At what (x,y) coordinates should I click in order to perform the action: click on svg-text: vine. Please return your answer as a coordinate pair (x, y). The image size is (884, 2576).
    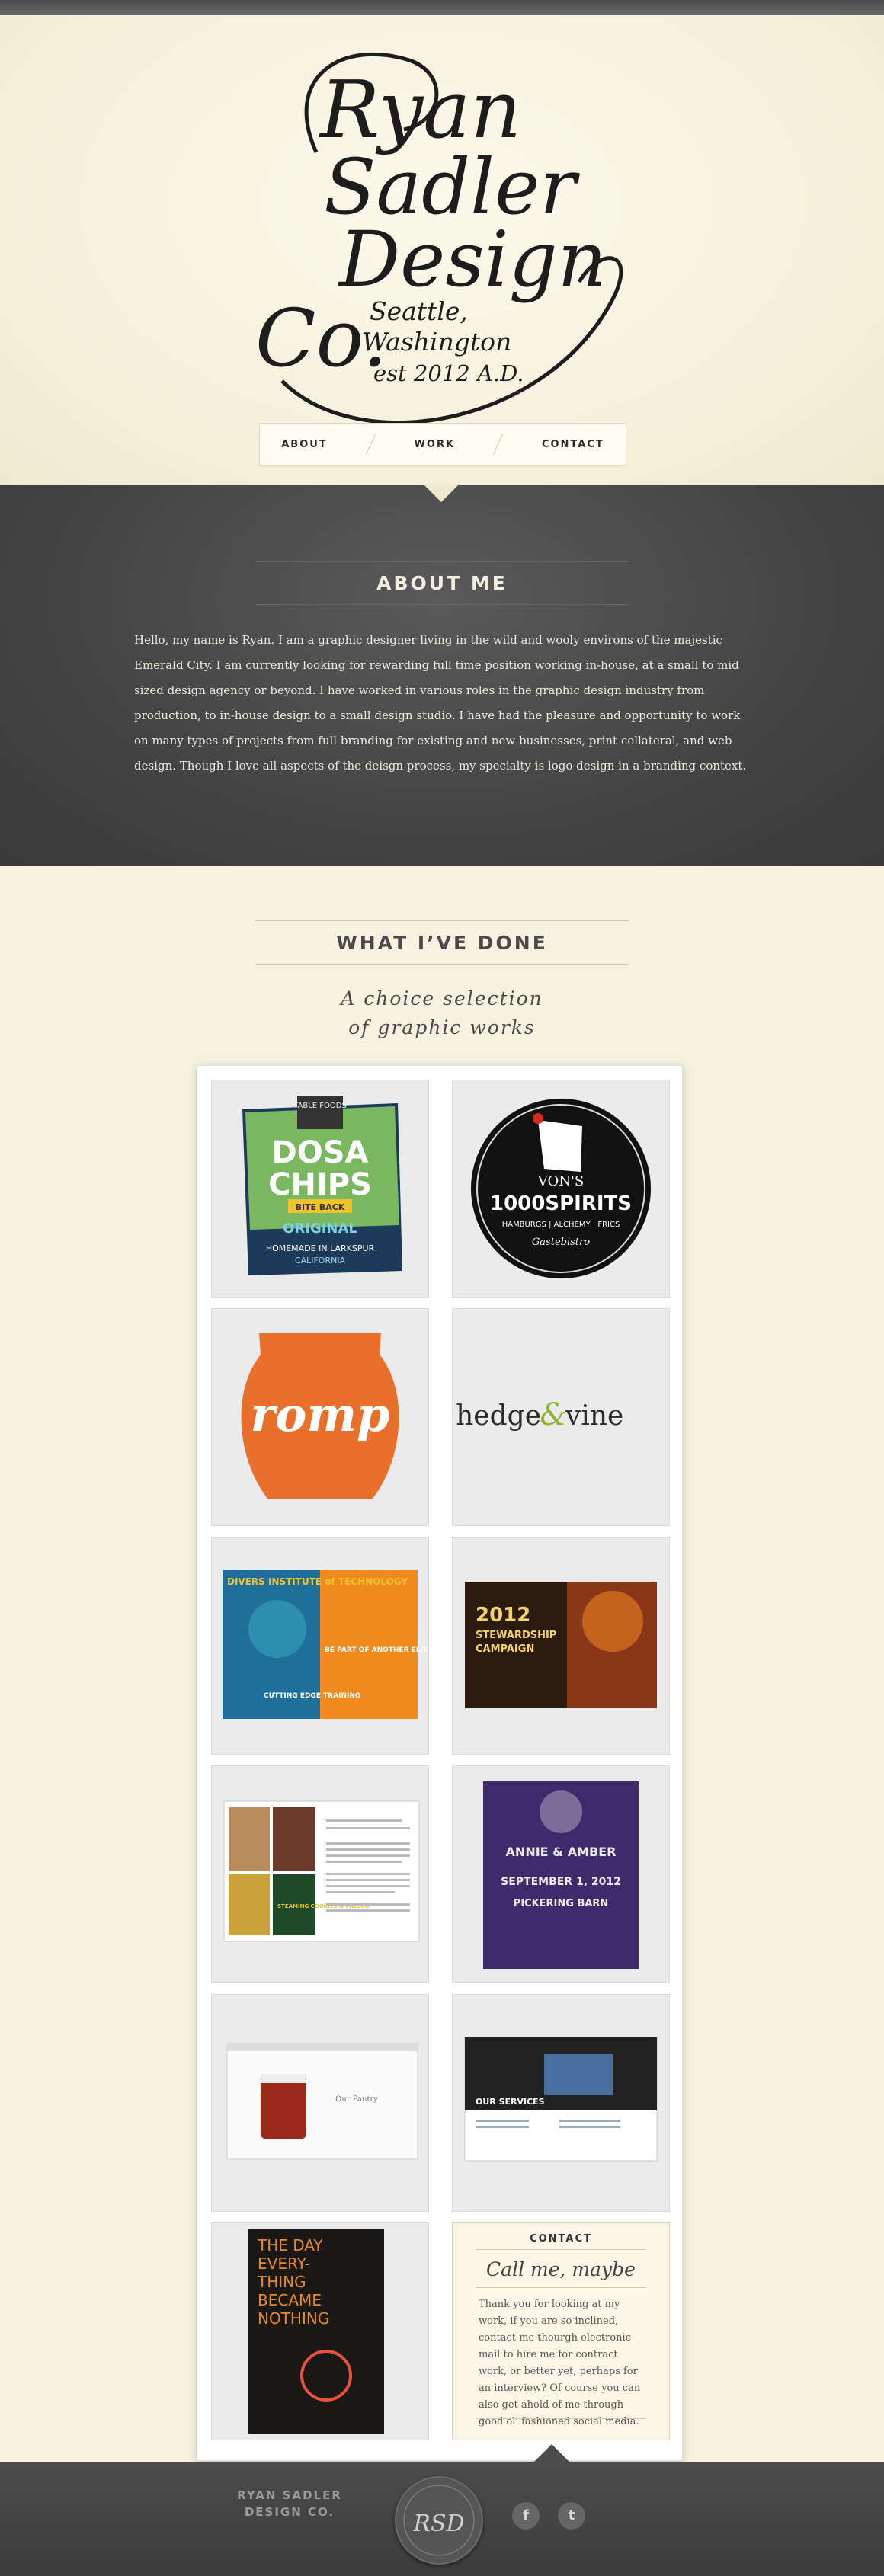
    Looking at the image, I should click on (594, 1416).